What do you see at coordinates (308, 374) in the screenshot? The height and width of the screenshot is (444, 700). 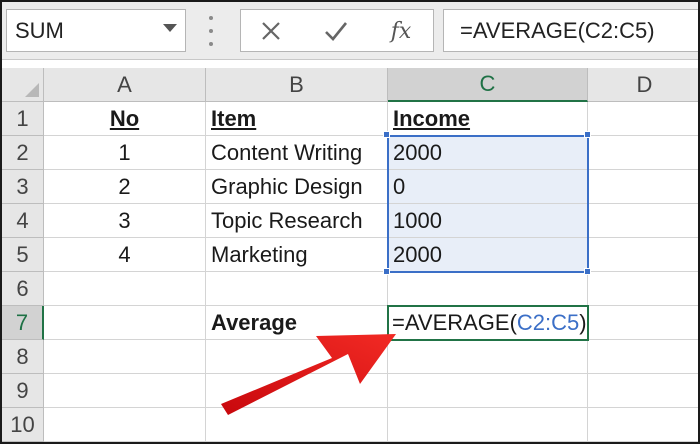 I see `red-arrow-icon` at bounding box center [308, 374].